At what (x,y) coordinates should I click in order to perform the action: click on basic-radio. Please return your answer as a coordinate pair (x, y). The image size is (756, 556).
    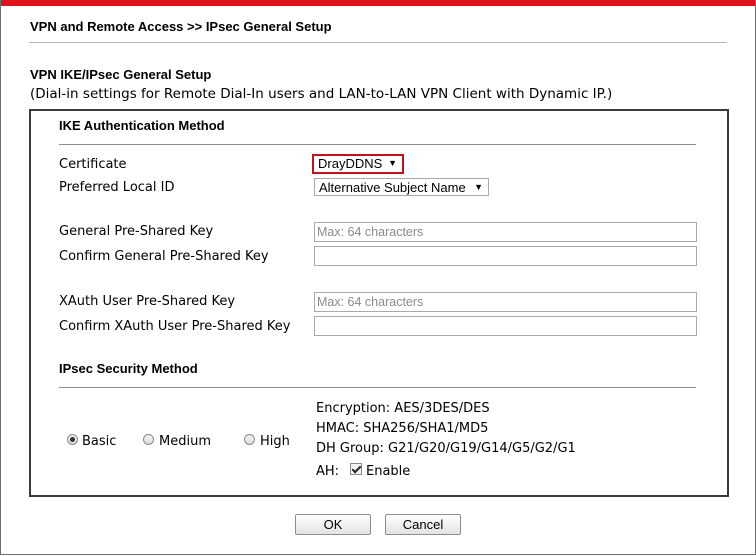
    Looking at the image, I should click on (72, 439).